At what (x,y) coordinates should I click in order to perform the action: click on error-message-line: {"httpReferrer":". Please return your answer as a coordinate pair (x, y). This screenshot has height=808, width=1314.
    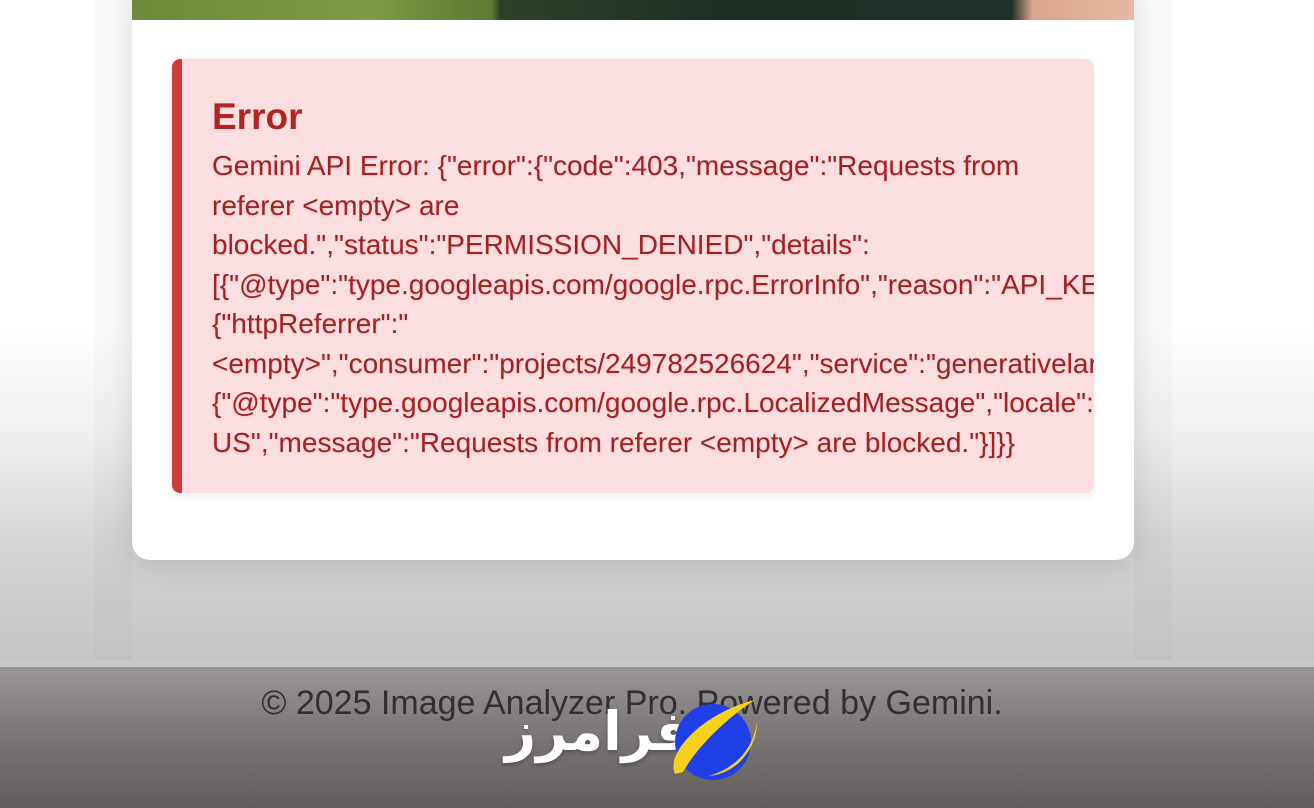
    Looking at the image, I should click on (310, 323).